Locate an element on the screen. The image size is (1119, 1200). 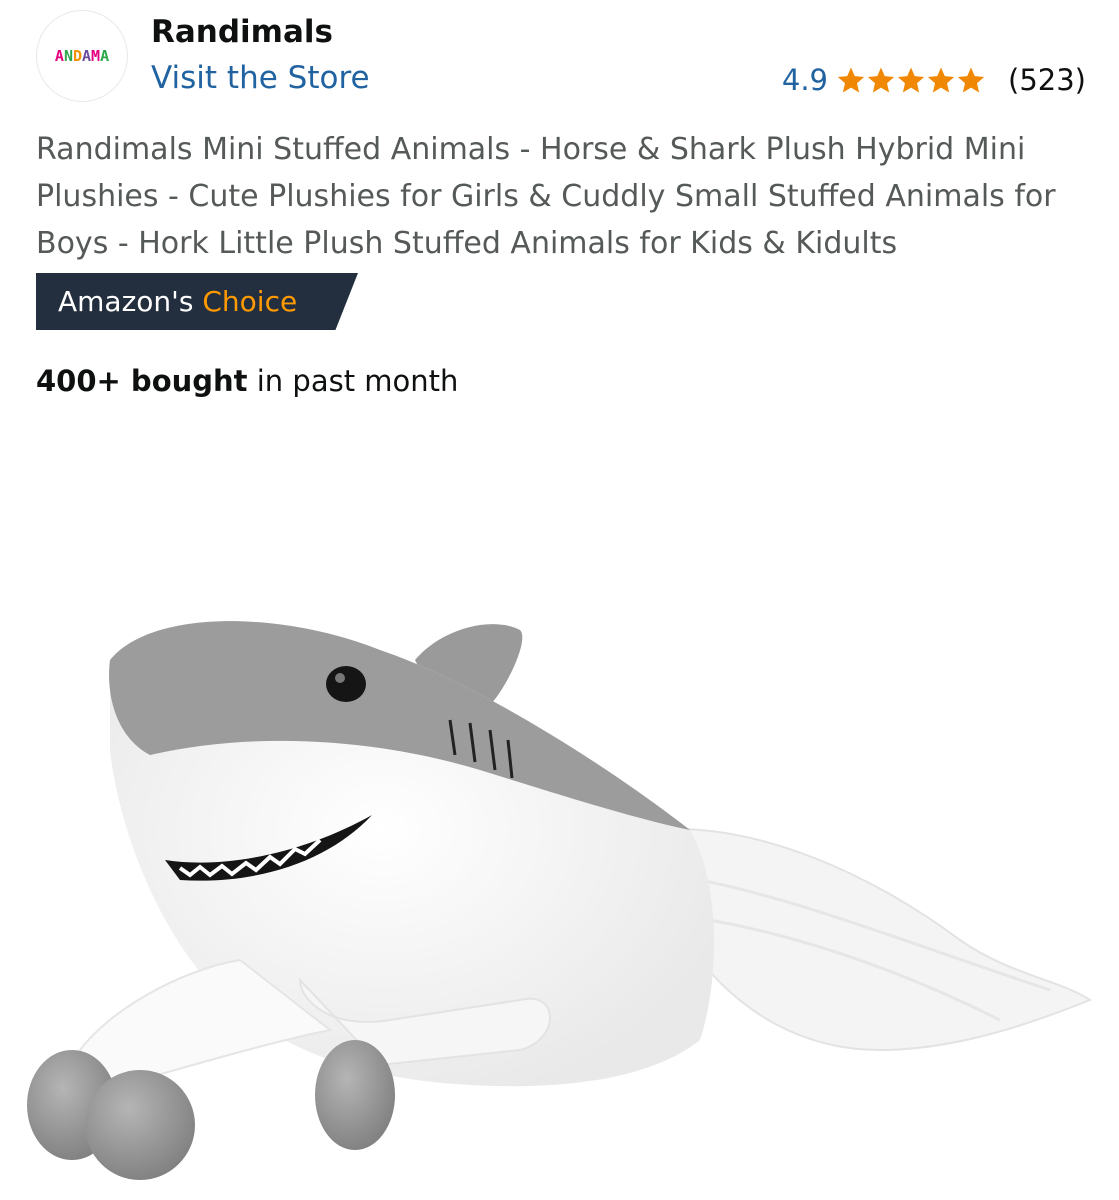
store-logo: ANDAMA is located at coordinates (82, 56).